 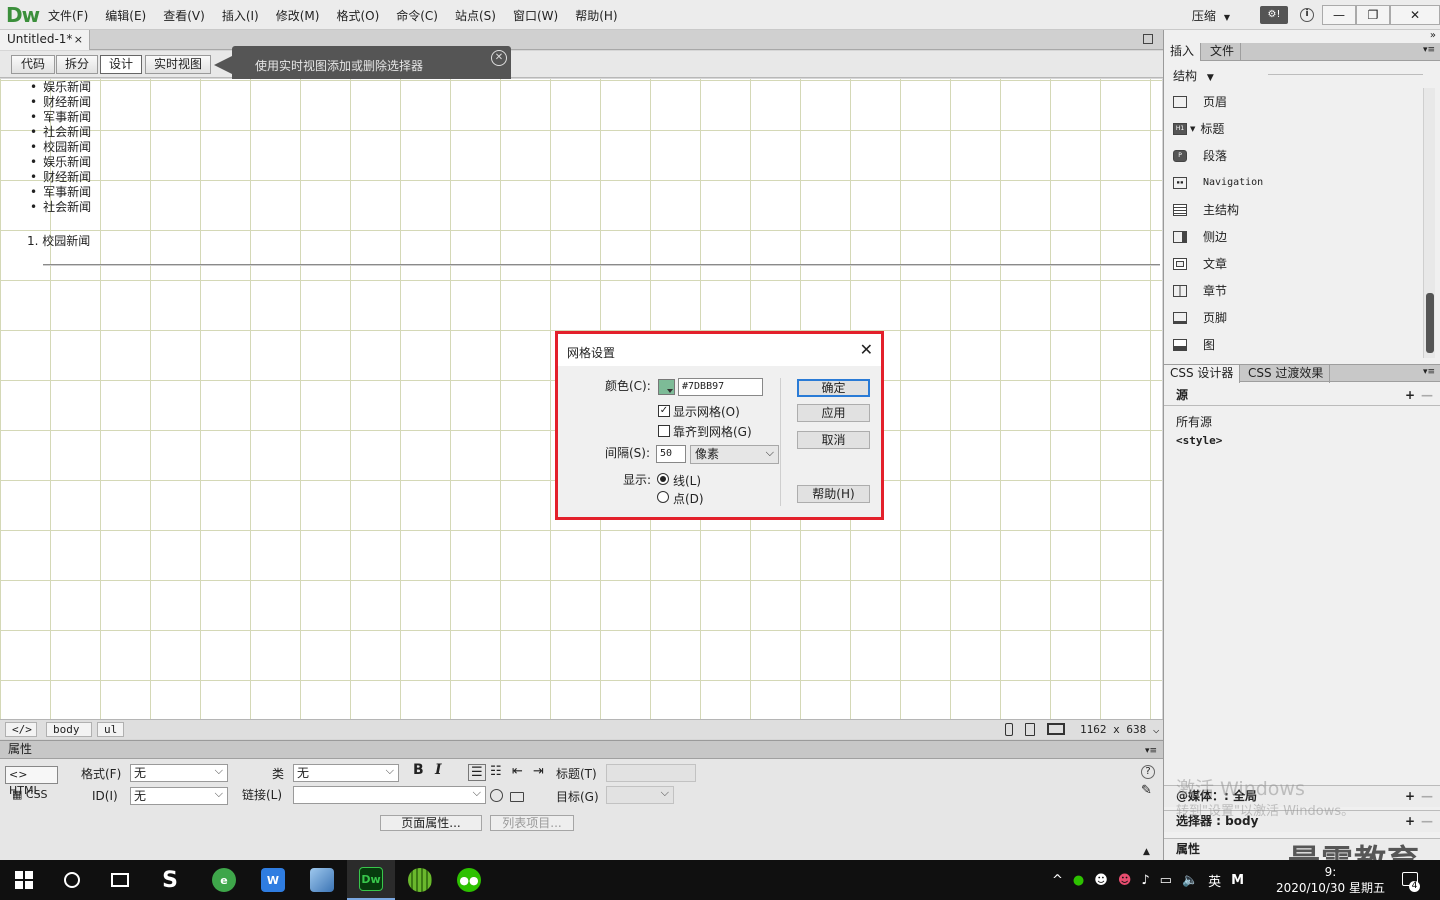 What do you see at coordinates (1146, 790) in the screenshot?
I see `edit-icon: ✎` at bounding box center [1146, 790].